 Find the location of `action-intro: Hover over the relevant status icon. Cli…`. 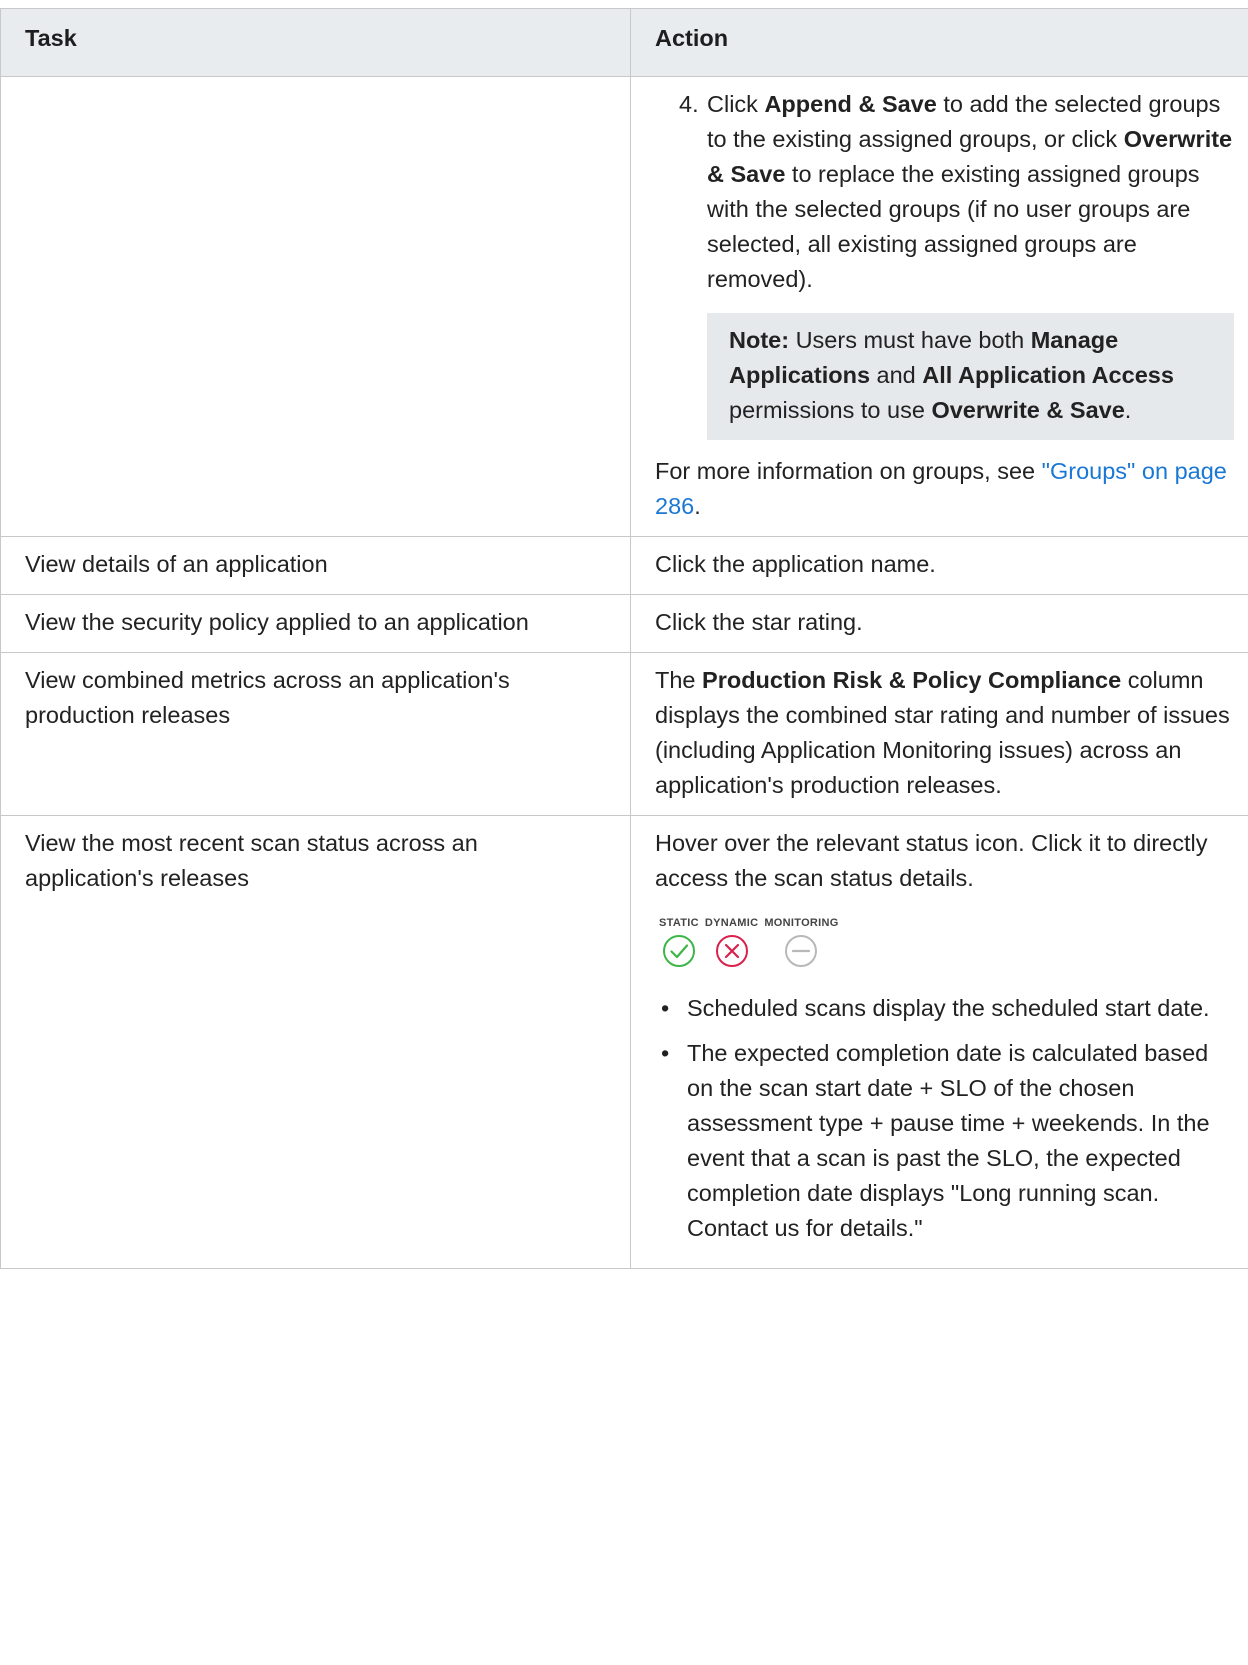

action-intro: Hover over the relevant status icon. Cli… is located at coordinates (931, 860).